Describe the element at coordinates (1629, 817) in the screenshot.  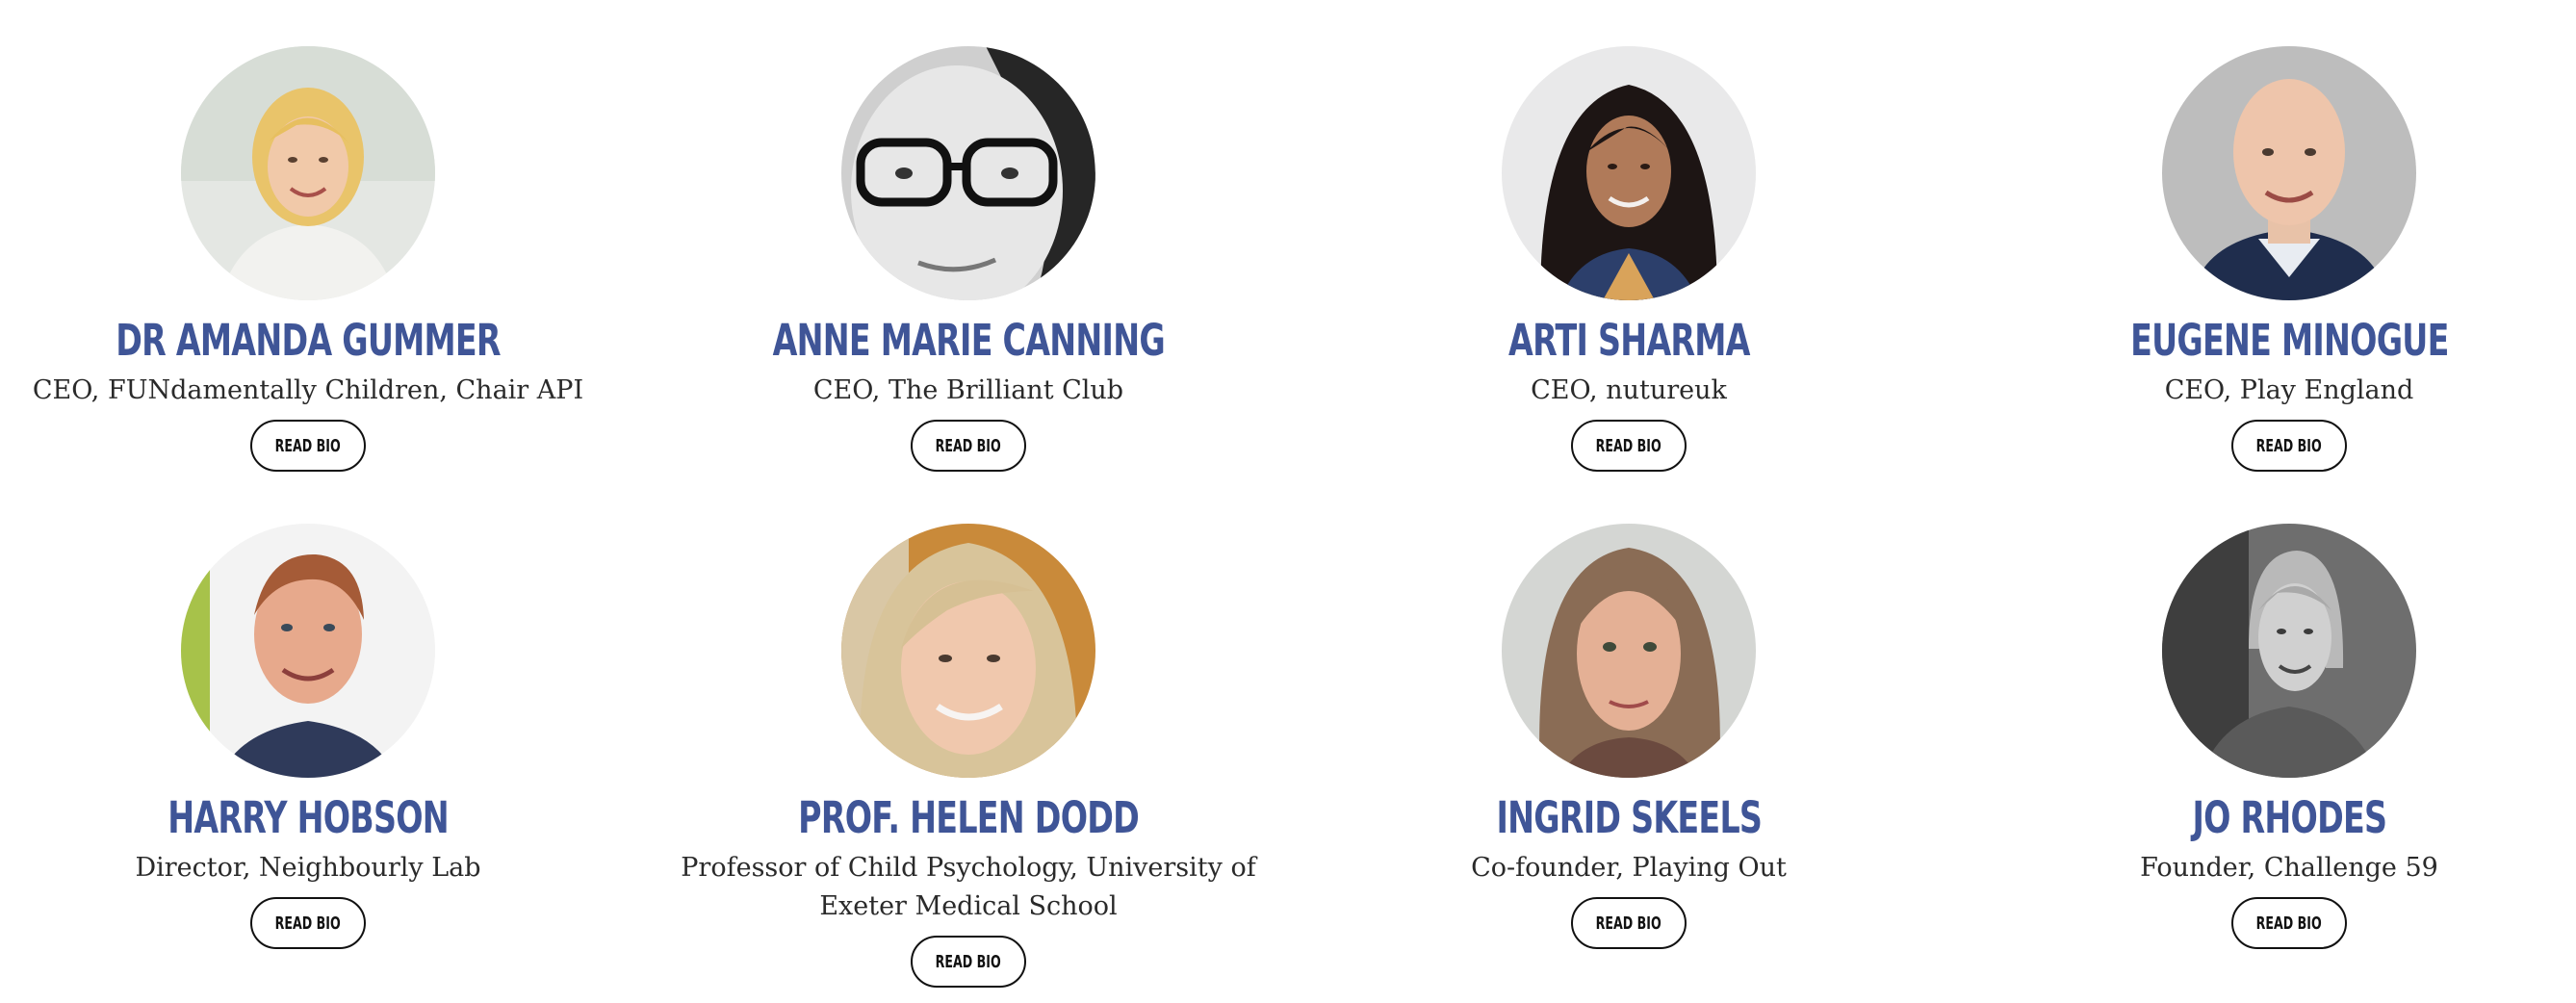
I see `person-name: INGRID SKEELS` at that location.